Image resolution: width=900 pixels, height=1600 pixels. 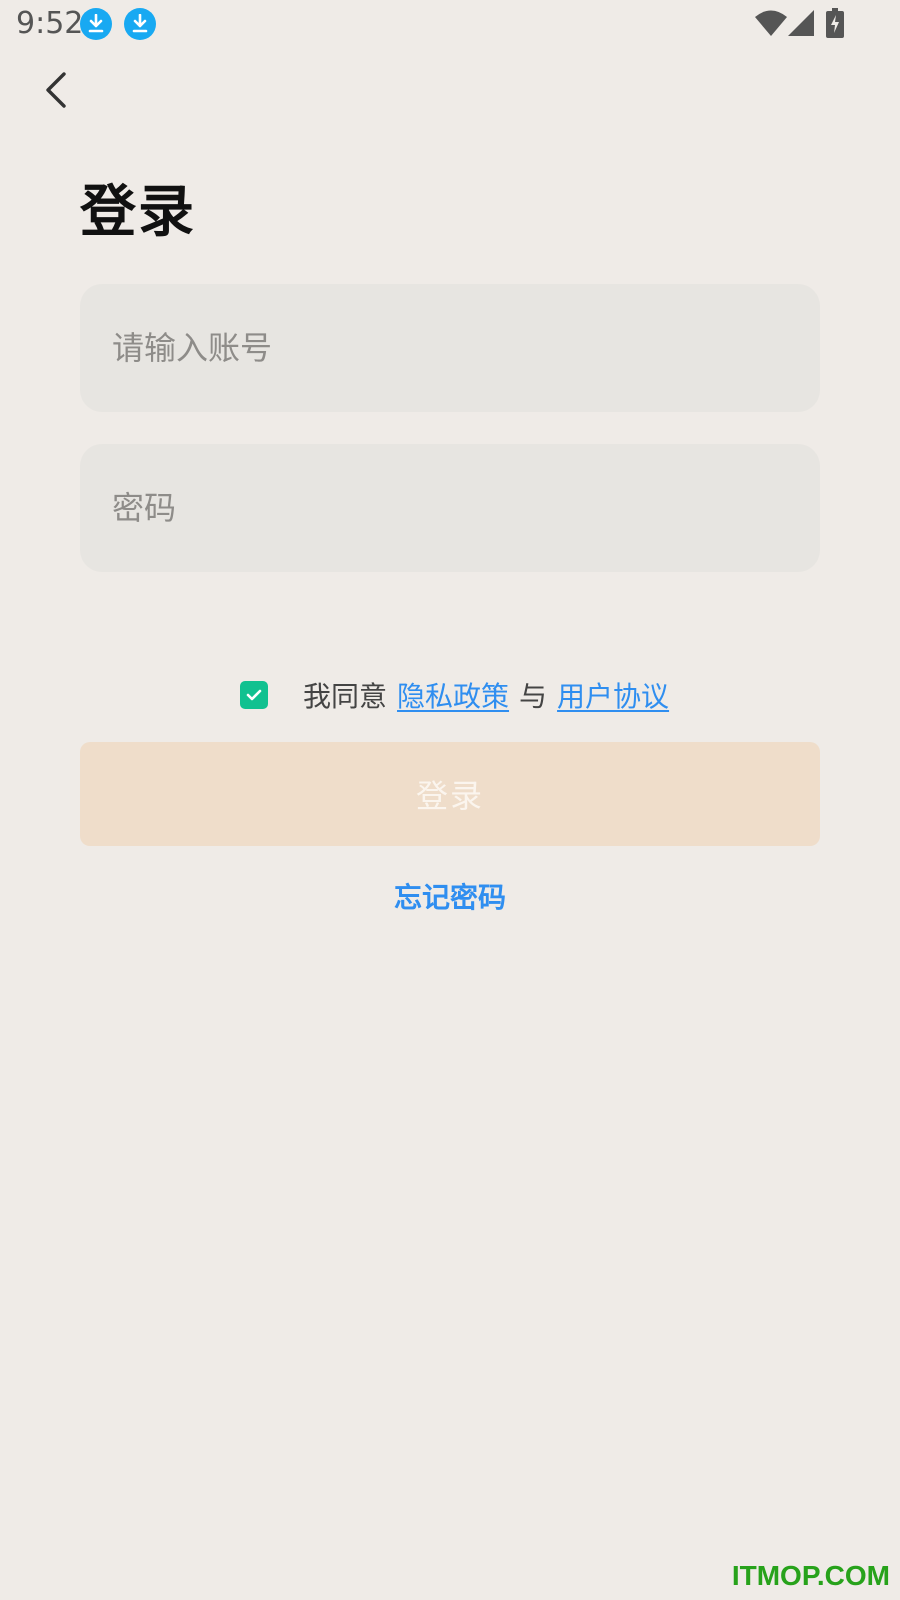 I want to click on account-field, so click(x=450, y=348).